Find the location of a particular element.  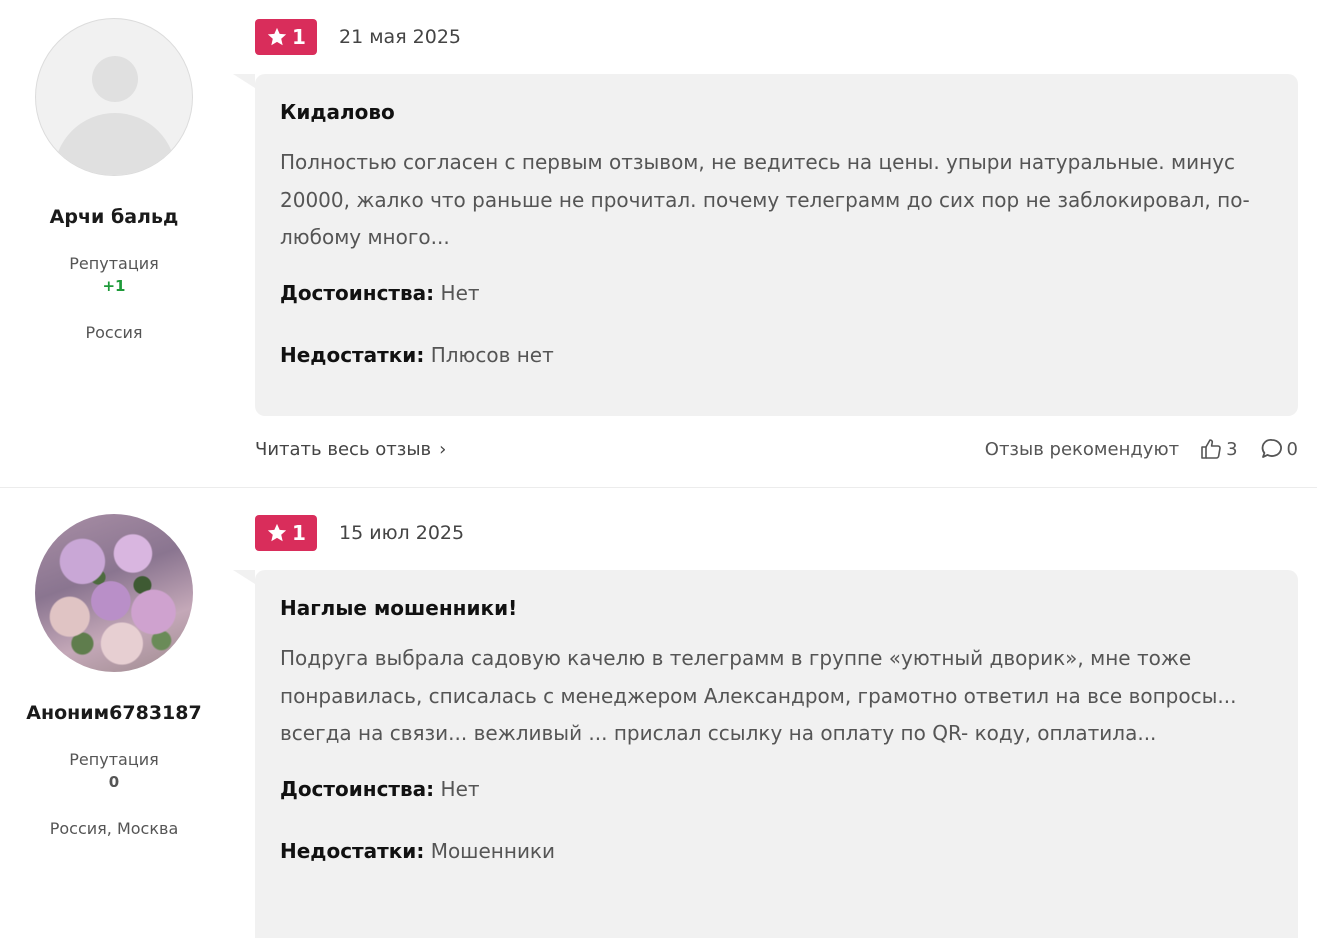

comments-button: 0 is located at coordinates (1279, 449).